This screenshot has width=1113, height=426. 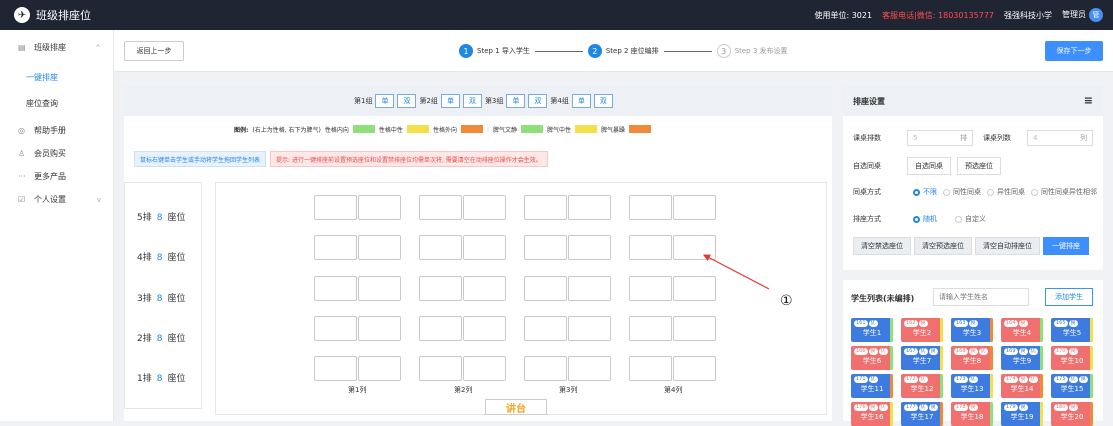 What do you see at coordinates (1069, 297) in the screenshot?
I see `add-student-button: 添加学生` at bounding box center [1069, 297].